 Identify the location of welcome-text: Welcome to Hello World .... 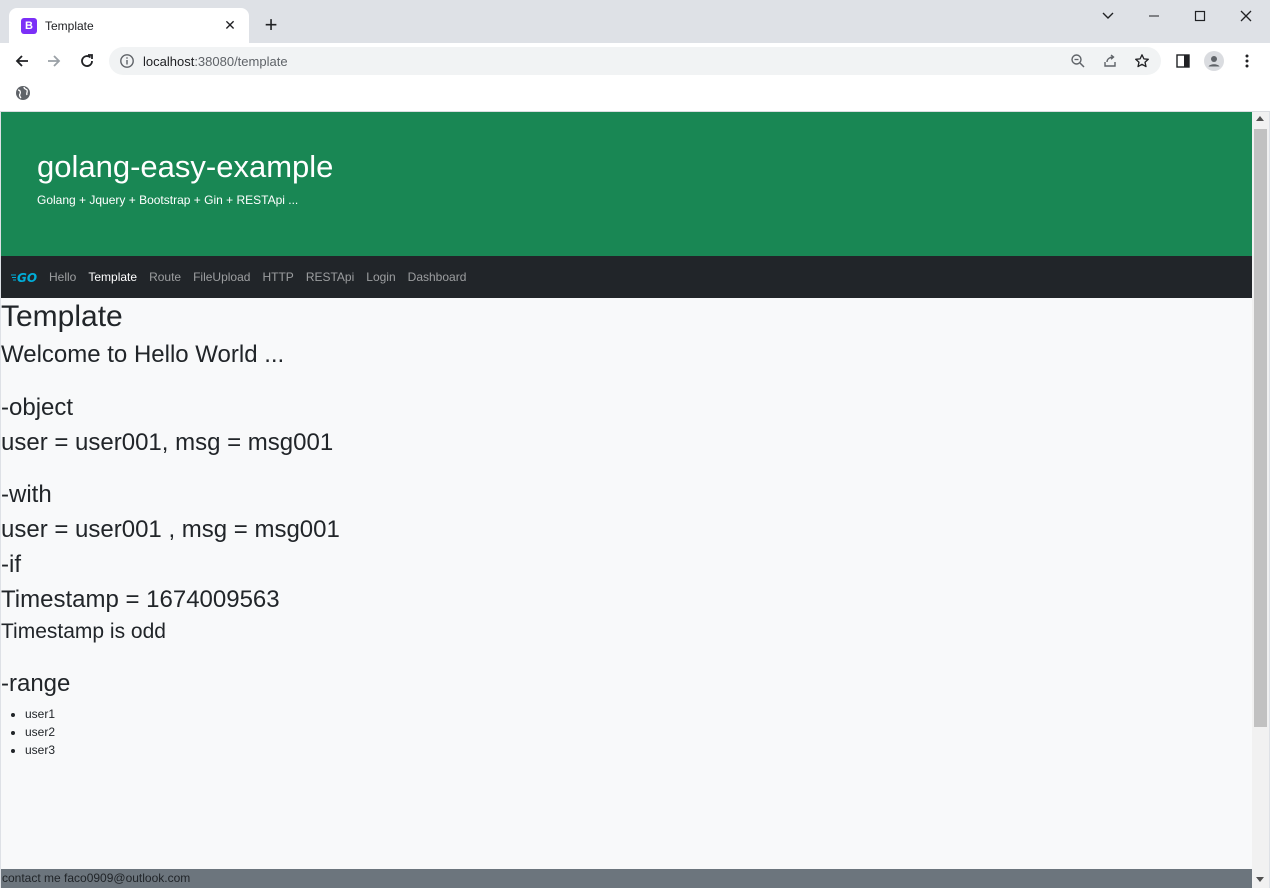
(143, 354).